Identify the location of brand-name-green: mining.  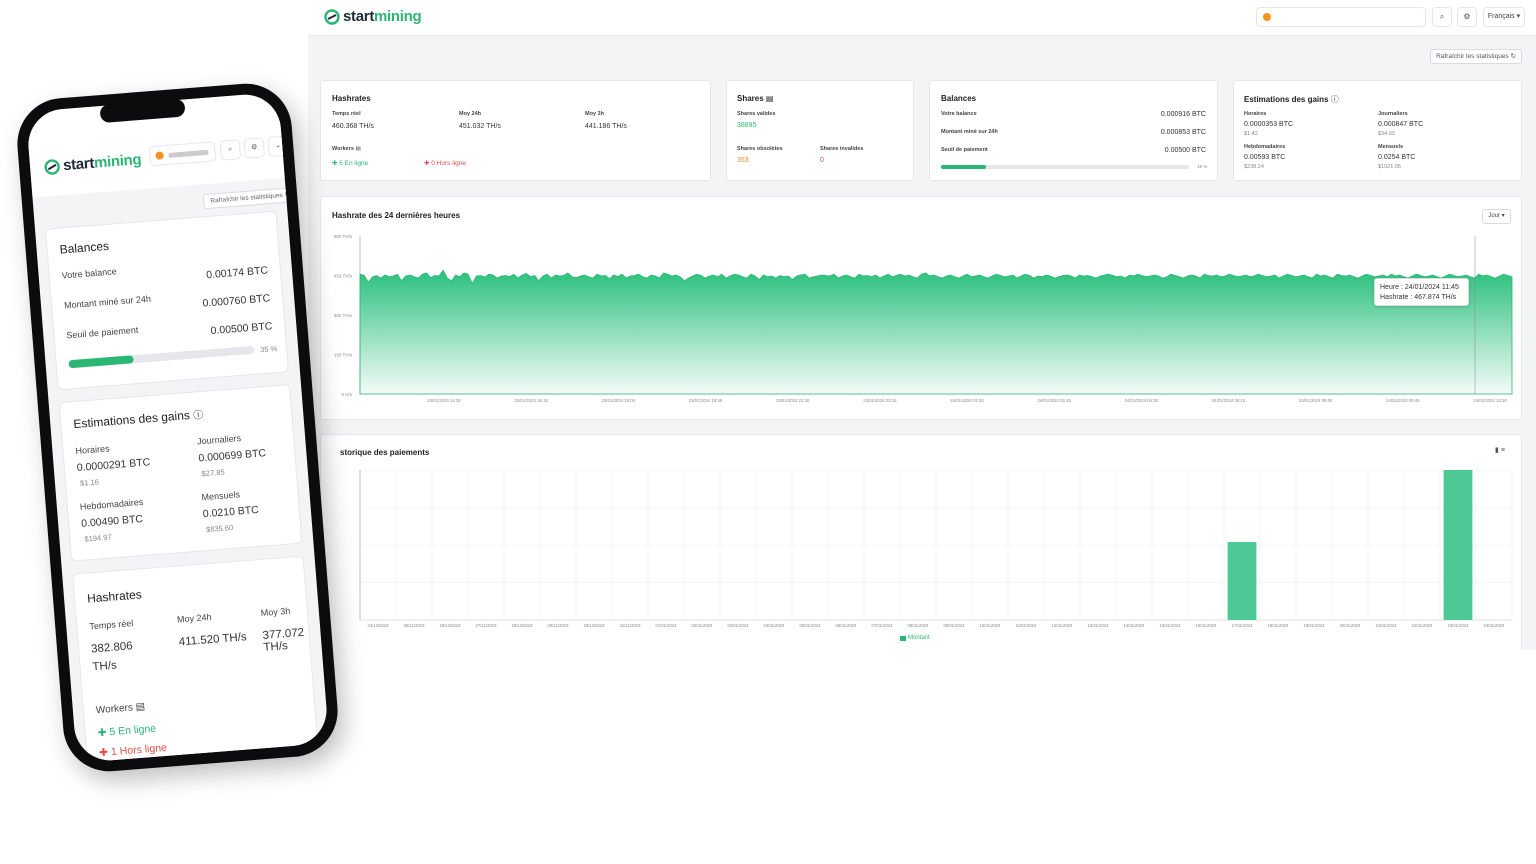
(398, 16).